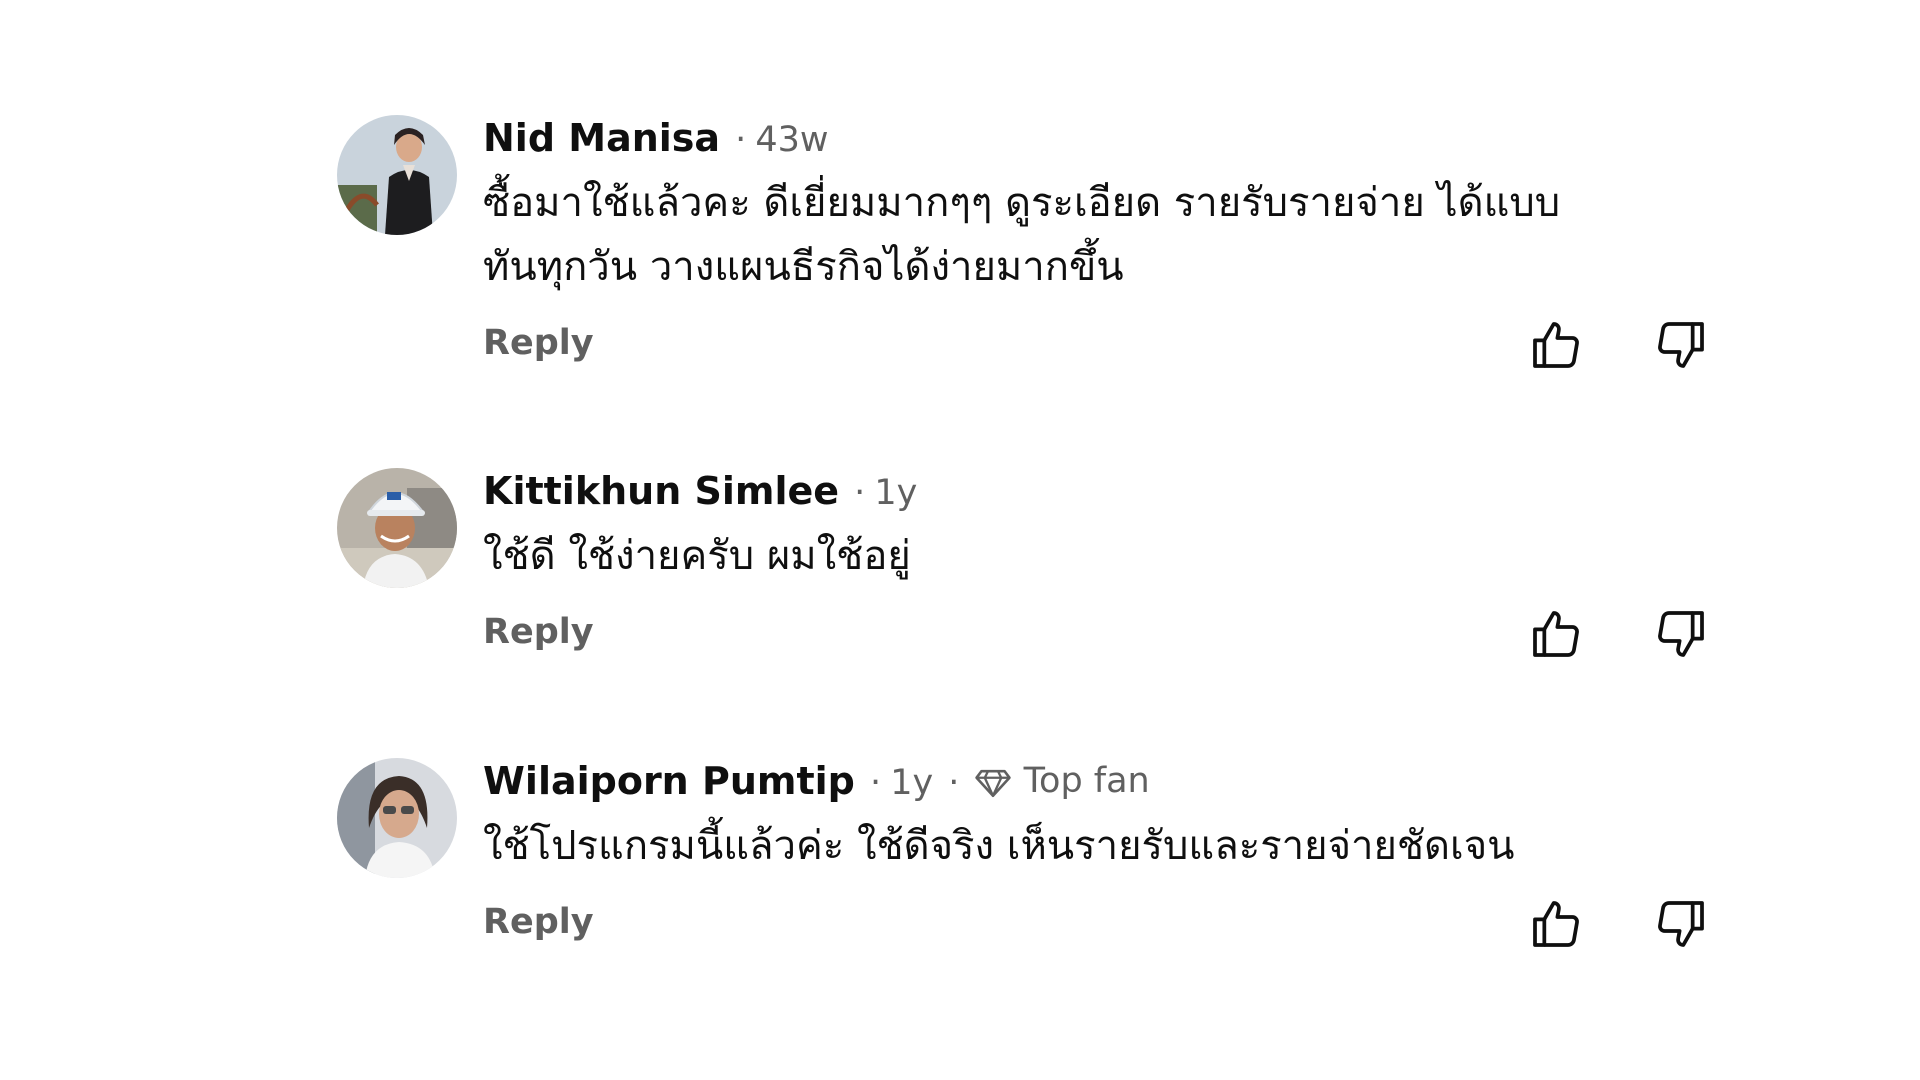 The height and width of the screenshot is (1080, 1920). What do you see at coordinates (697, 556) in the screenshot?
I see `comment-text: ใช้ดี ใช้ง่ายครับ ผมใช้อยู่` at bounding box center [697, 556].